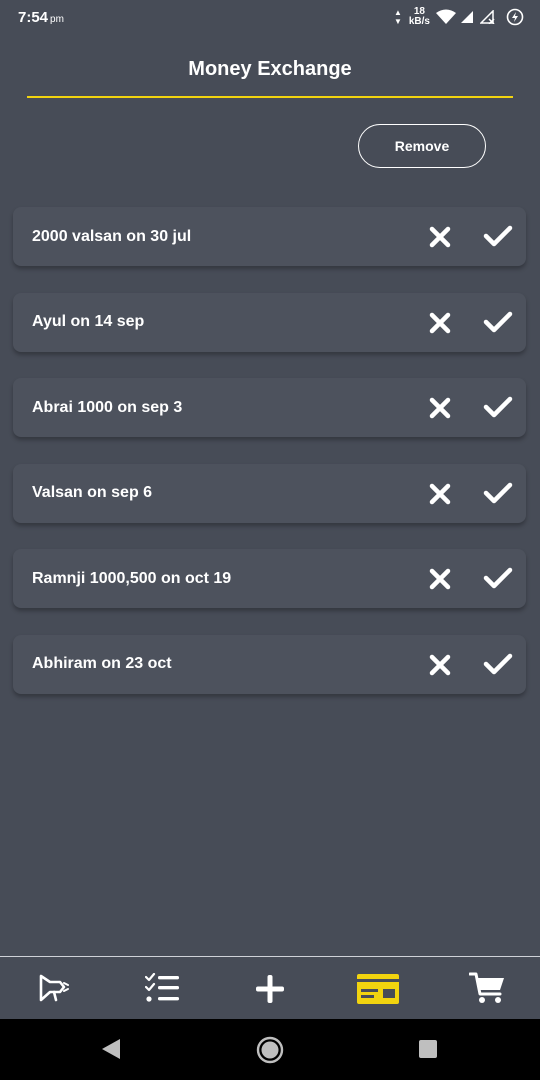  I want to click on status-time-value: 7:54, so click(33, 17).